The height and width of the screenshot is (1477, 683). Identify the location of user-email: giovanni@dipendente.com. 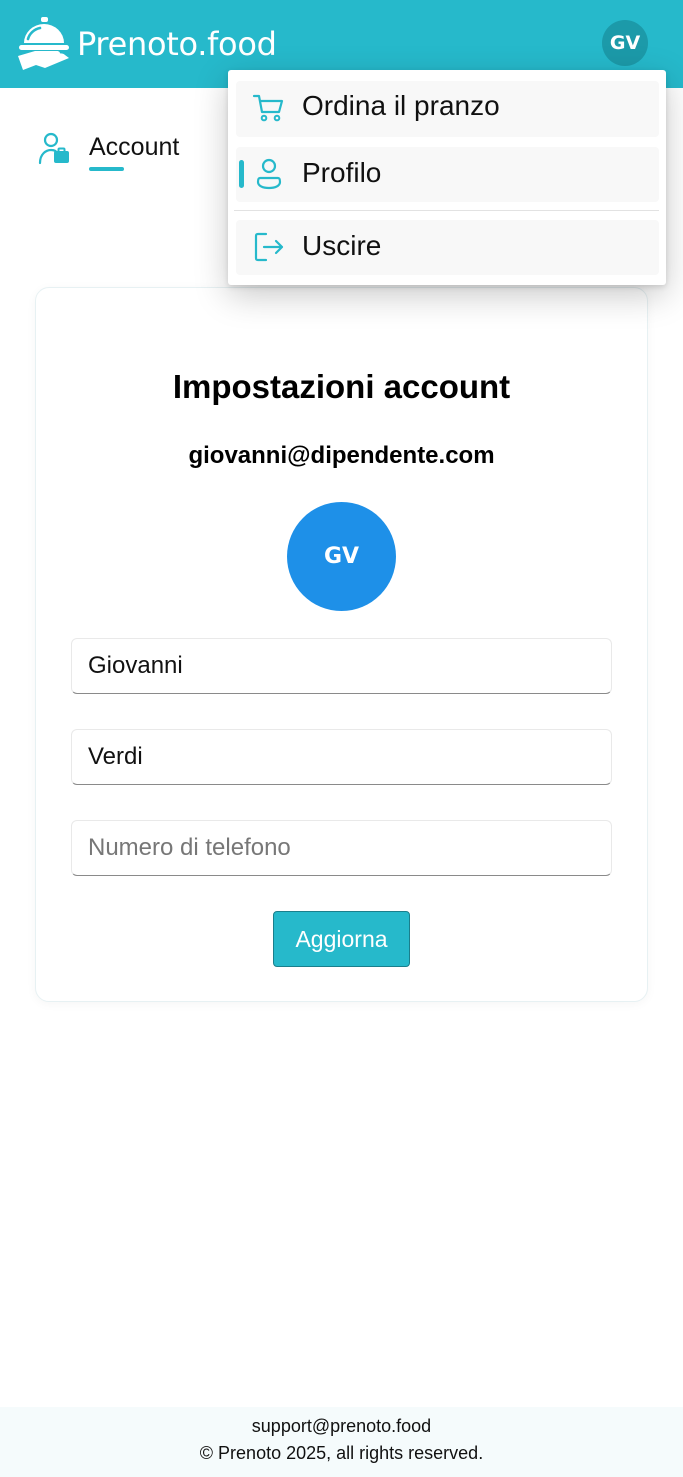
(341, 455).